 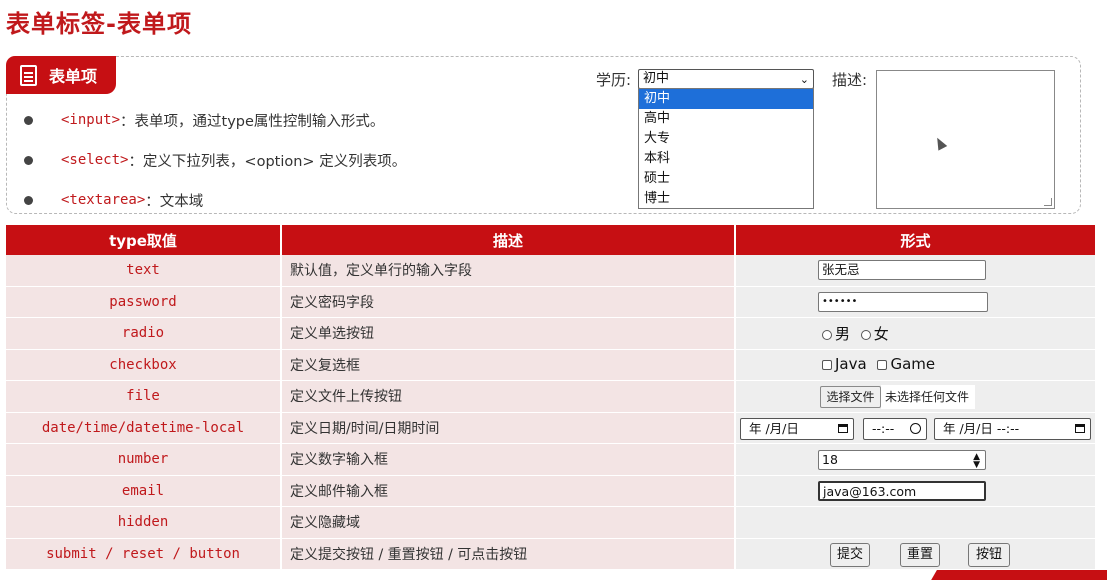 I want to click on desc-cell: 定义复选框, so click(x=509, y=365).